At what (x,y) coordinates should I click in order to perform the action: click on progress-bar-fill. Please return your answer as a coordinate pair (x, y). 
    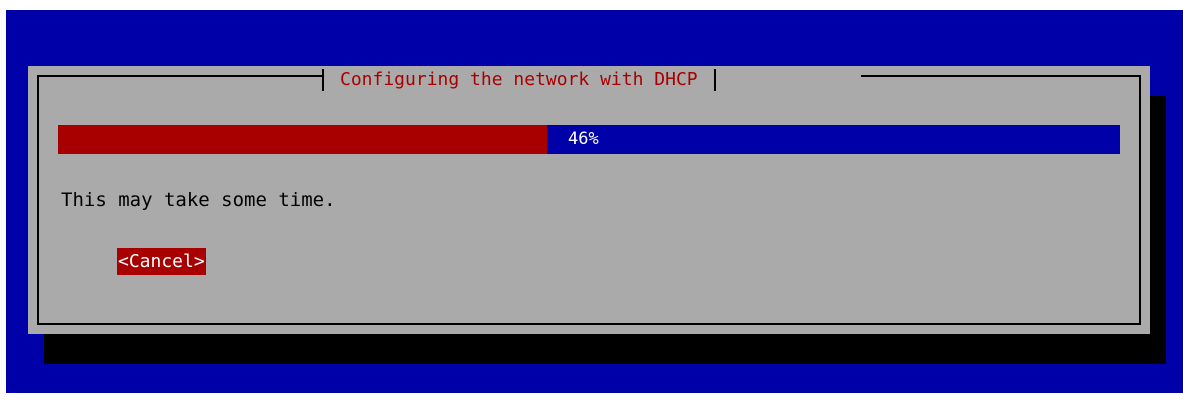
    Looking at the image, I should click on (302, 139).